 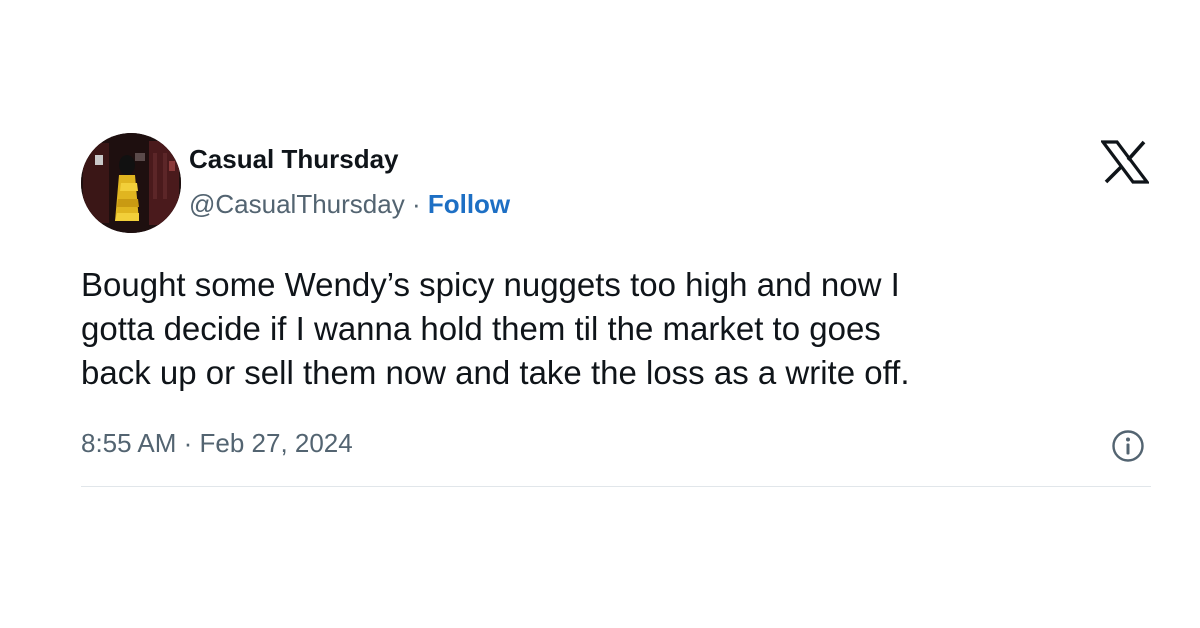 I want to click on follow-button: Follow, so click(x=469, y=204).